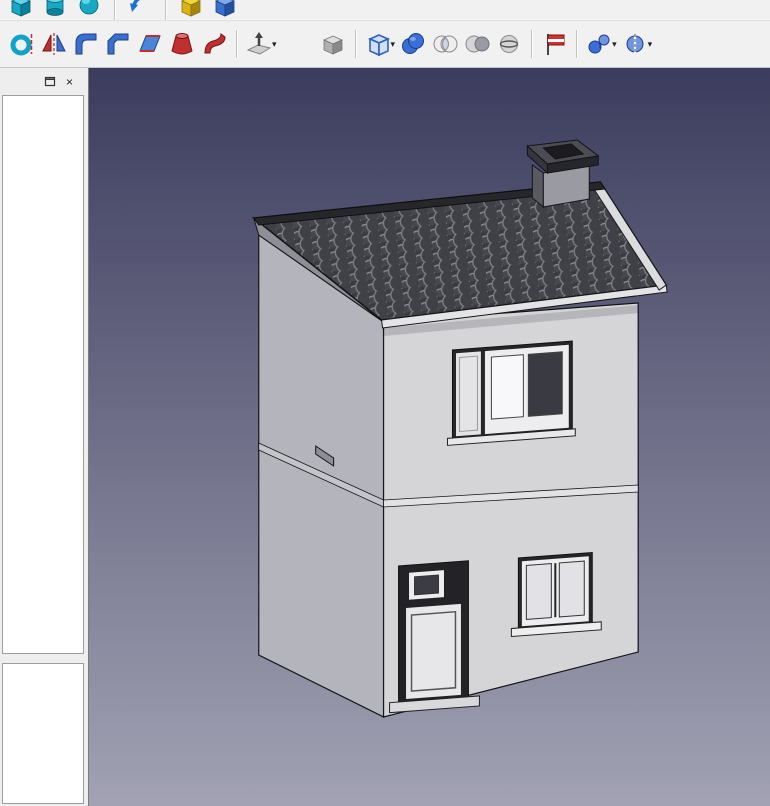 This screenshot has width=770, height=806. I want to click on panel-float-icon, so click(49, 81).